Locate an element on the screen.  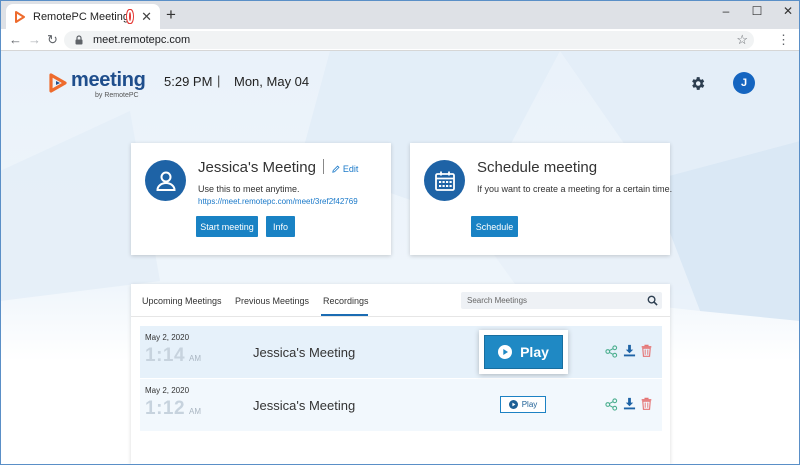
reload-icon: ↻ is located at coordinates (52, 40).